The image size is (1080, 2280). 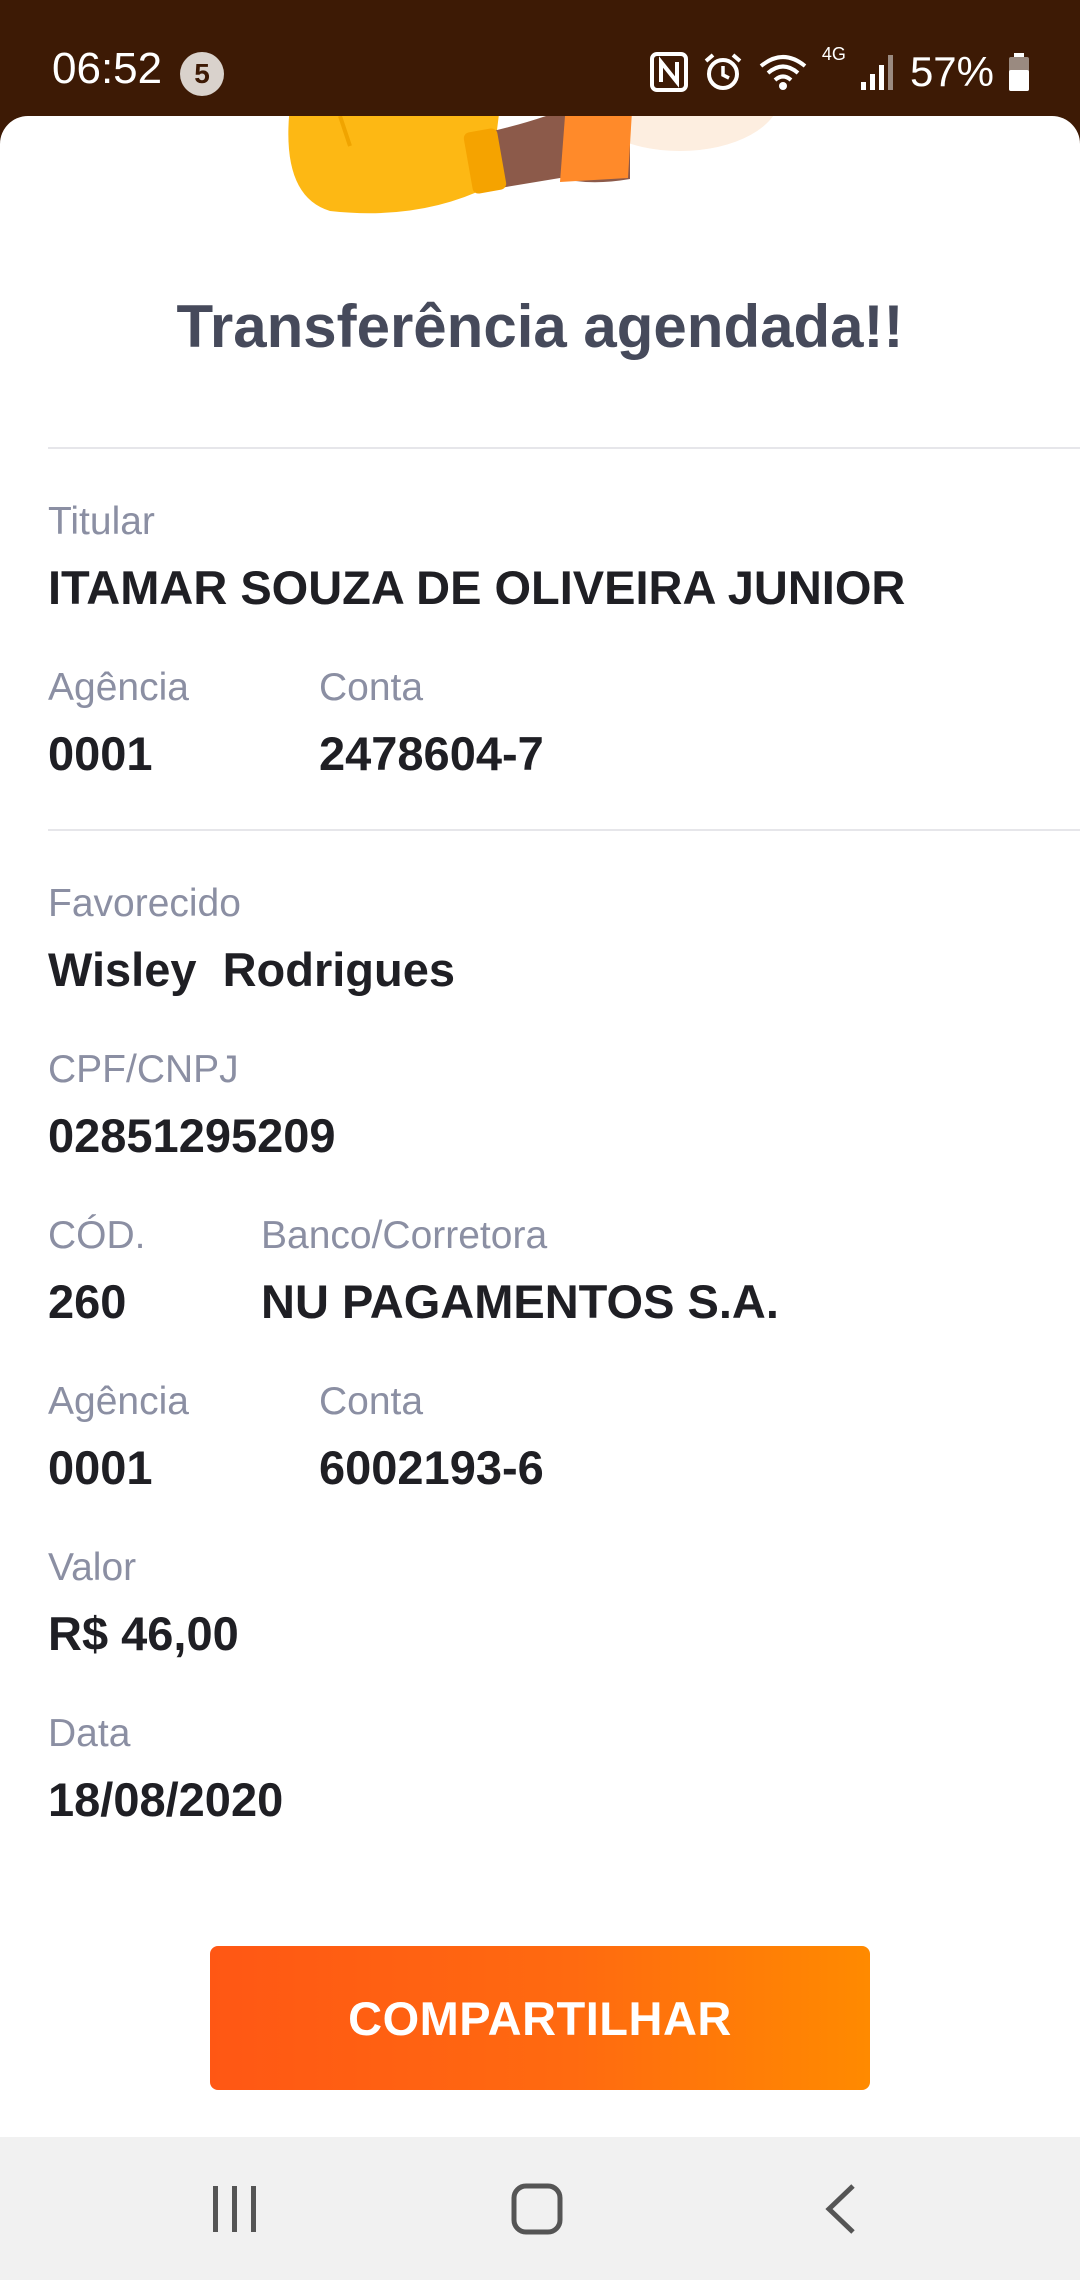 I want to click on recent-apps-button, so click(x=235, y=2208).